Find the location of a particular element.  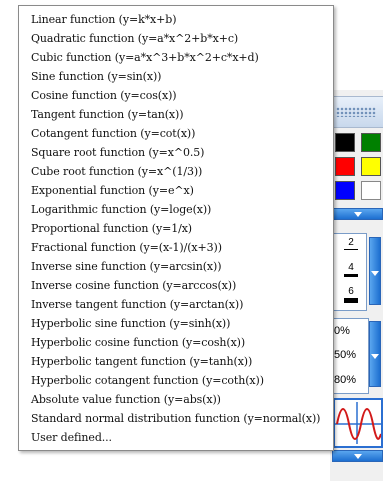

menu-item-cube-root: Cube root function (y=x^(1/3)) is located at coordinates (176, 171).